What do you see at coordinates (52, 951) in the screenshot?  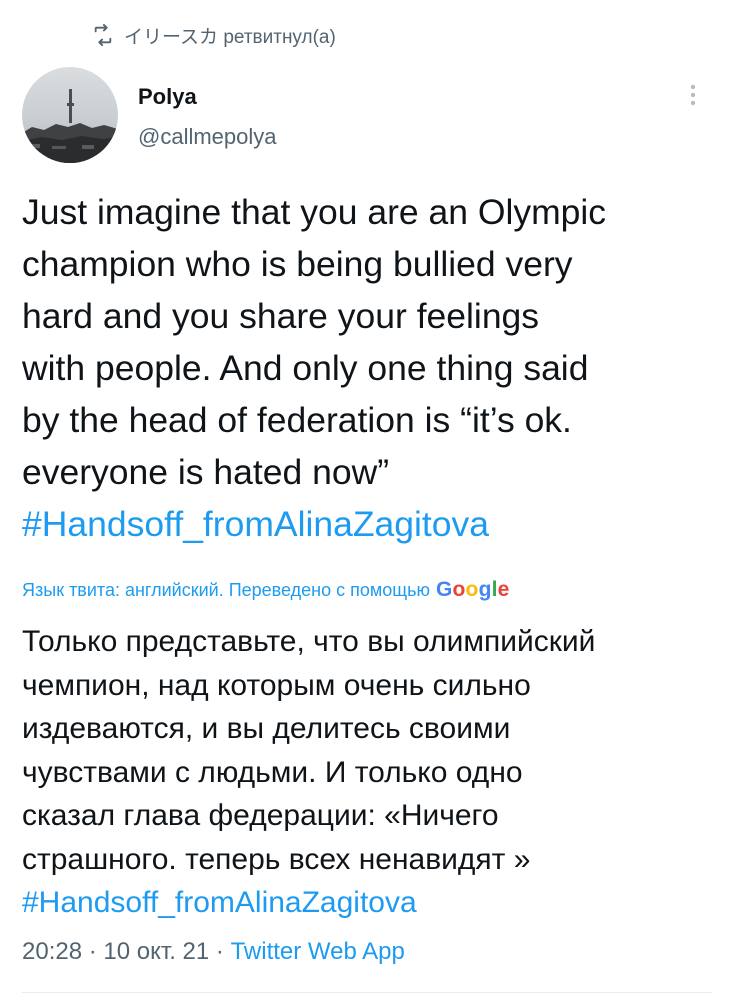 I see `tweet-time: 20:28` at bounding box center [52, 951].